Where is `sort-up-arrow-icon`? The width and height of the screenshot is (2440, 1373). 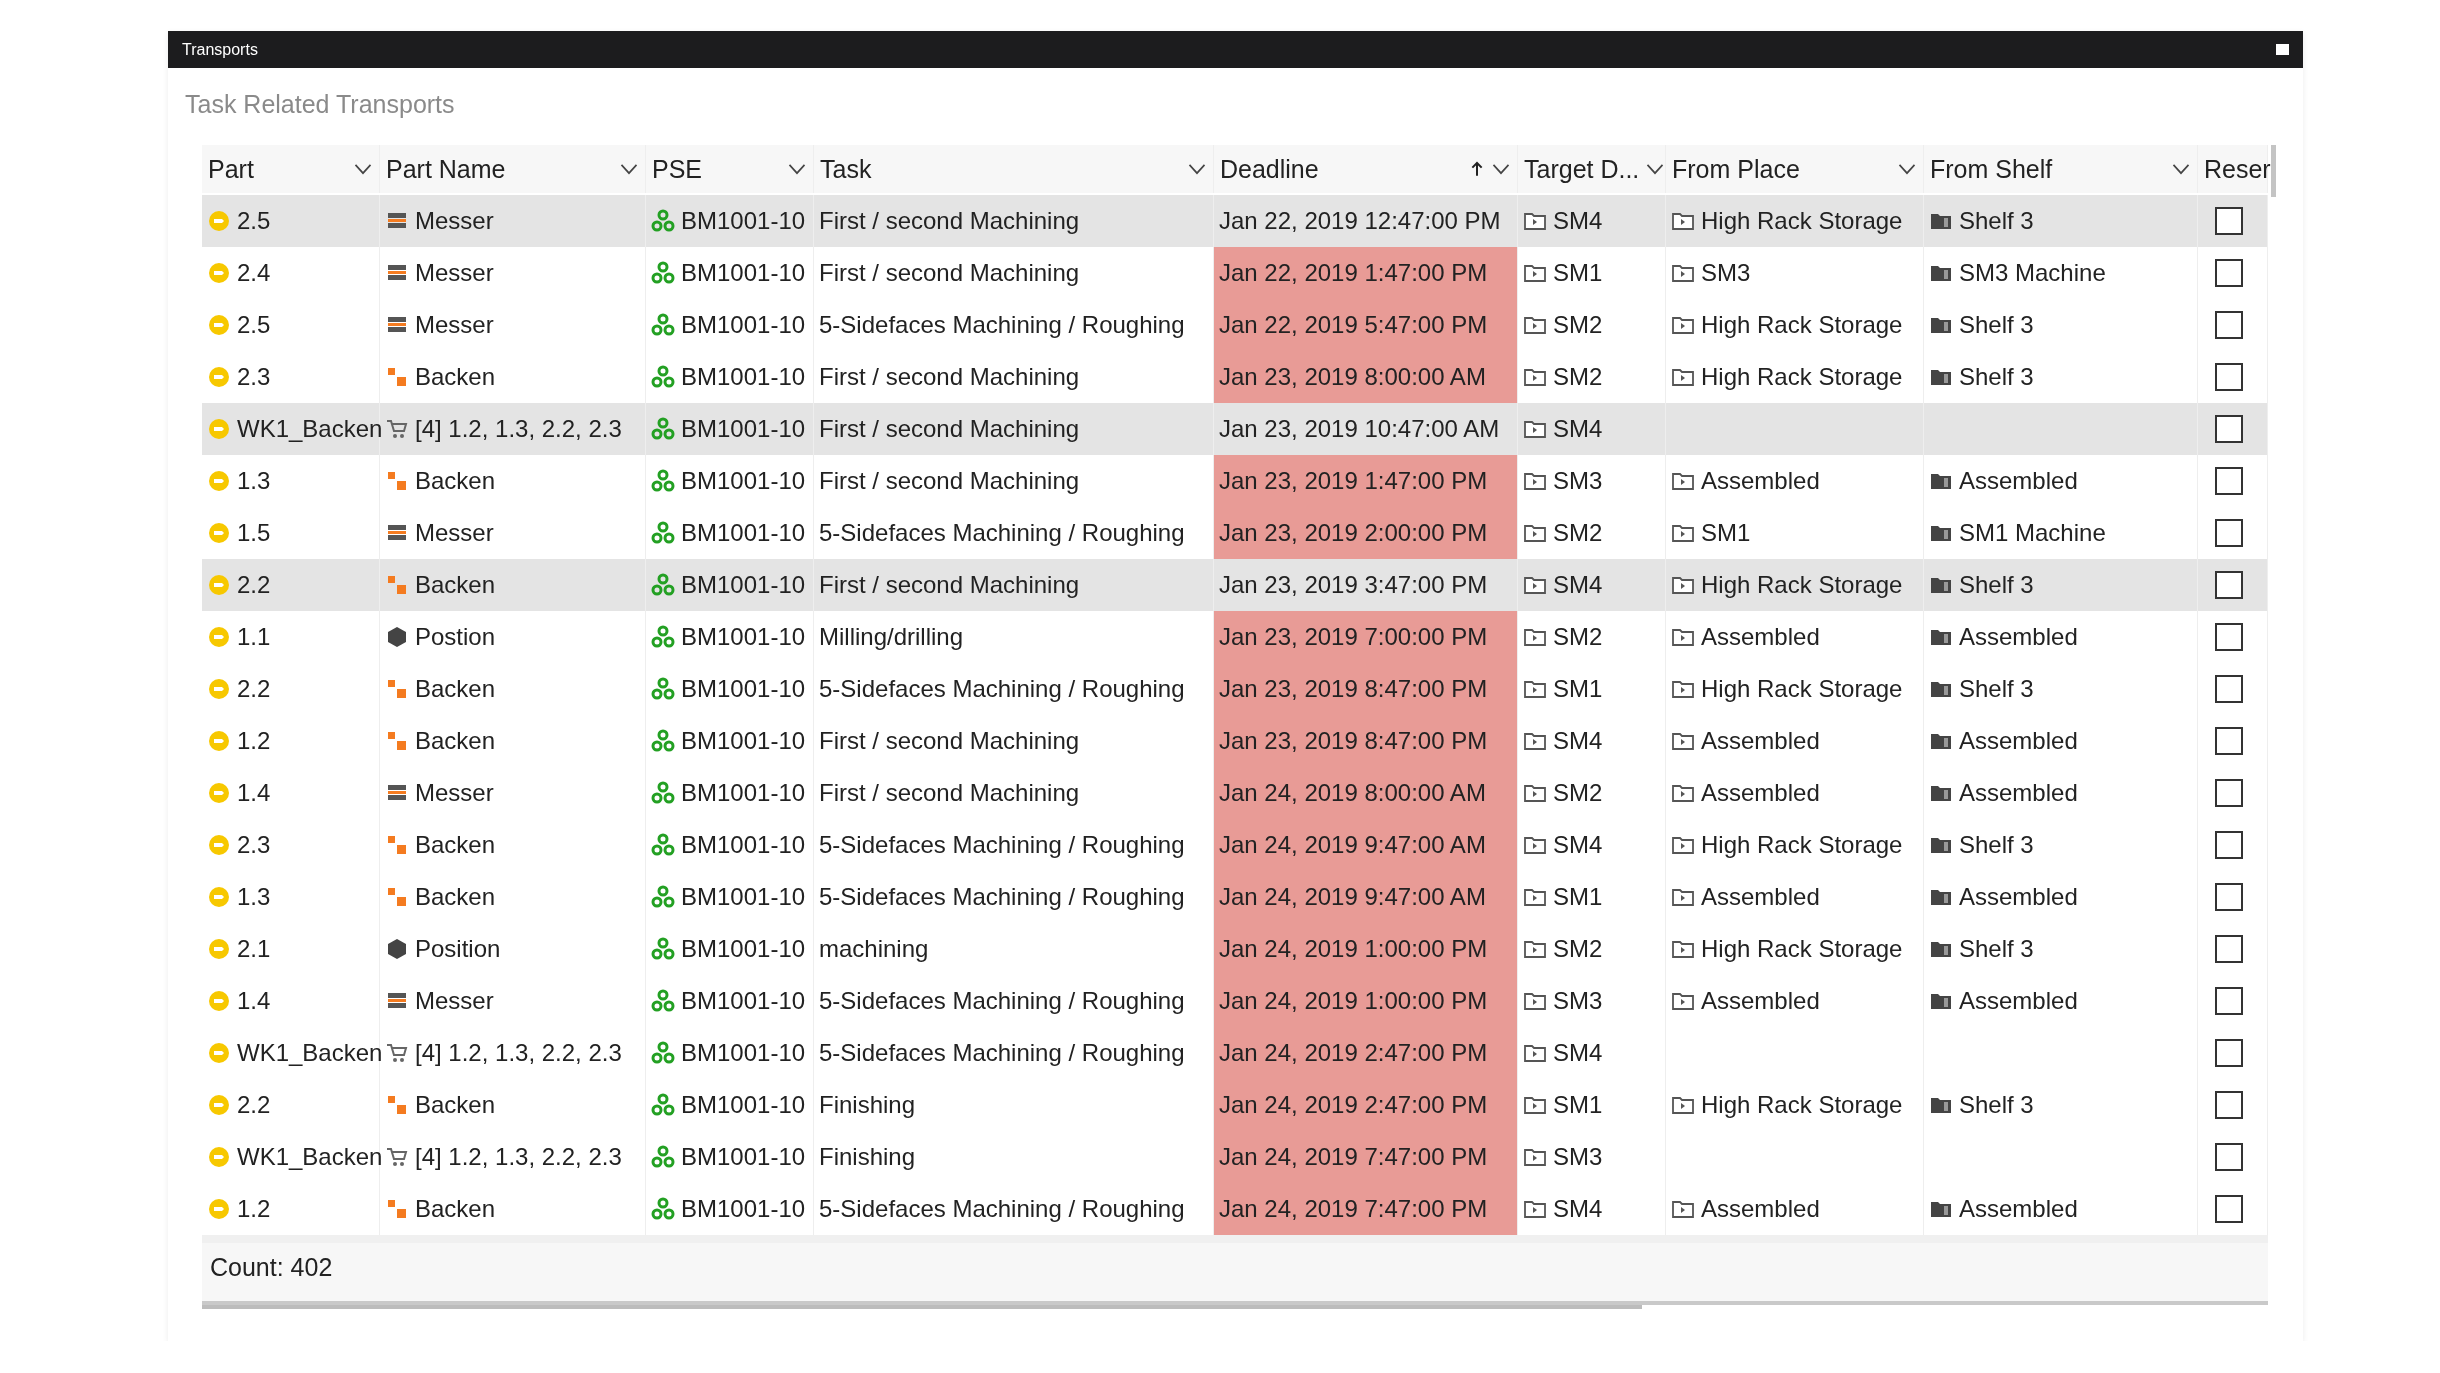
sort-up-arrow-icon is located at coordinates (1477, 169).